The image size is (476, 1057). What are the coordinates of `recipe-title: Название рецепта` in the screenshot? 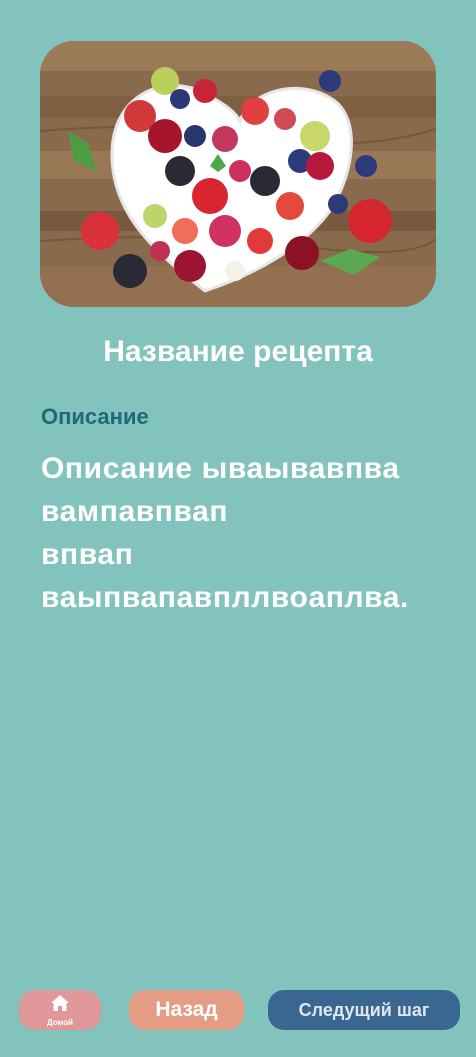 It's located at (238, 351).